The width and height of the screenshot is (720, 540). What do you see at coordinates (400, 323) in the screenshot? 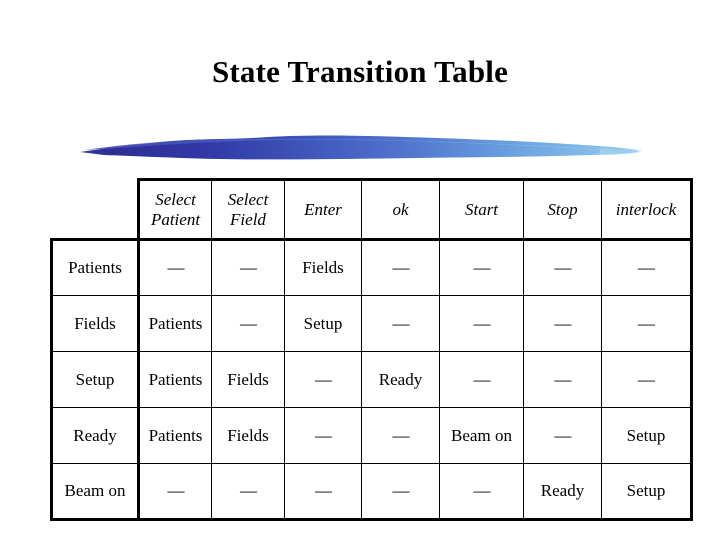
I see `cell-fields-ok: —` at bounding box center [400, 323].